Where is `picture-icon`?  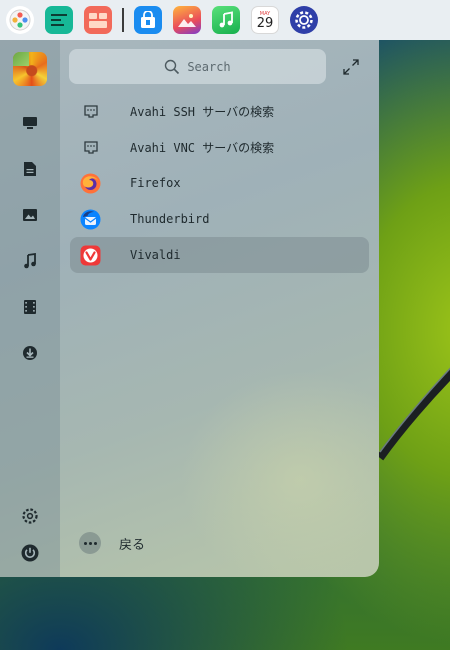 picture-icon is located at coordinates (30, 215).